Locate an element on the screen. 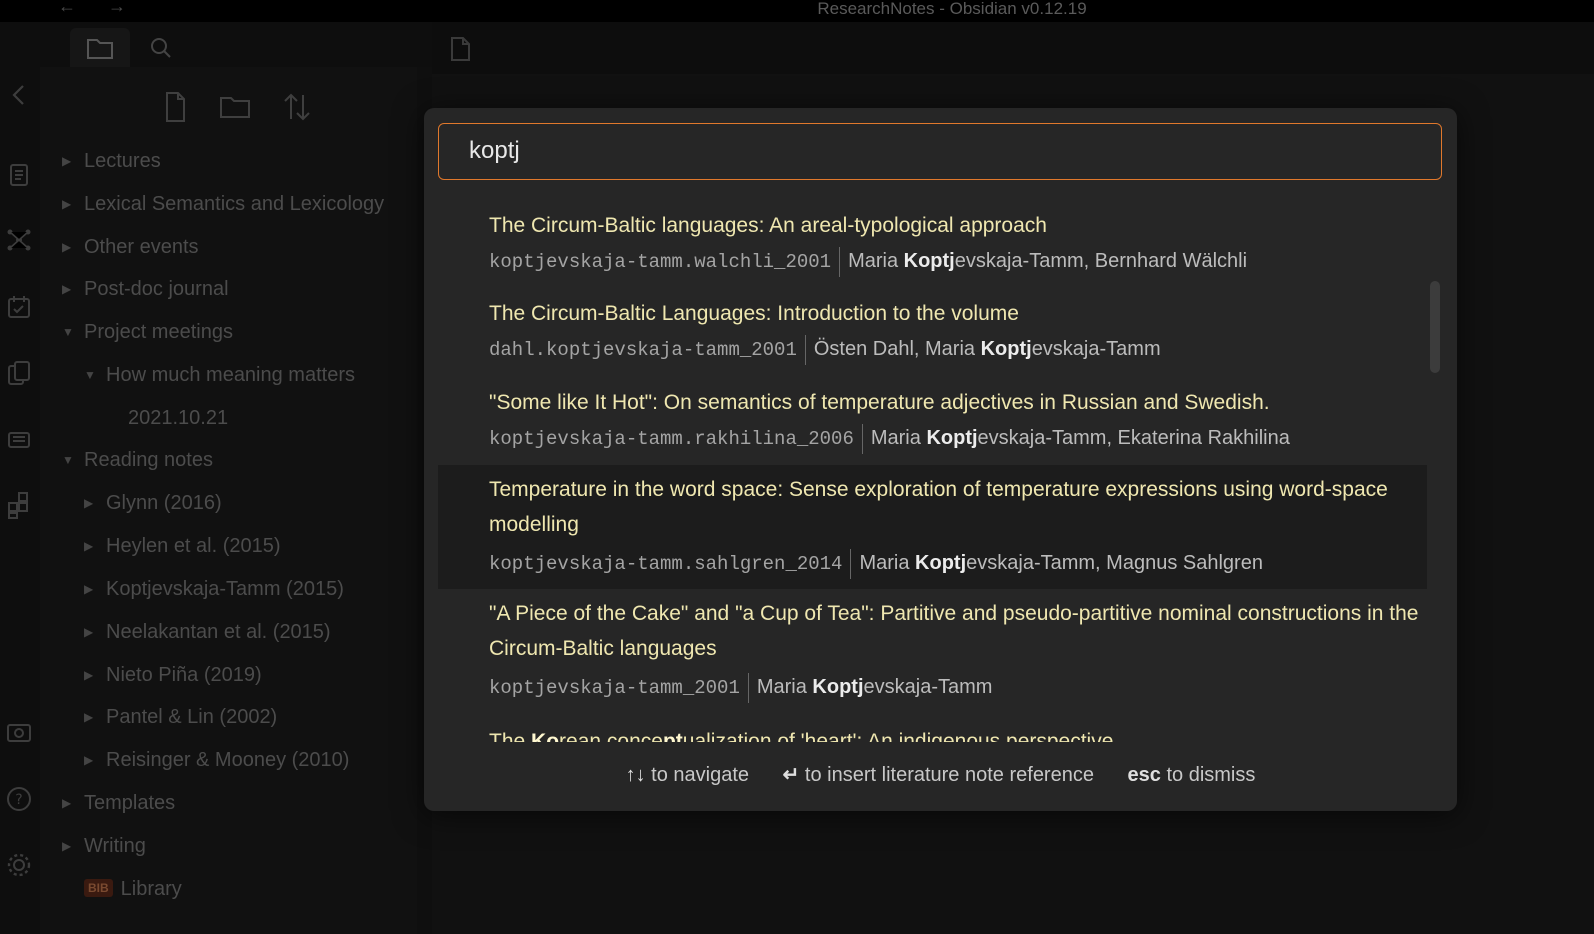 This screenshot has height=934, width=1594. tree-item: ▶ Lexical Semantics and Lexicology is located at coordinates (223, 204).